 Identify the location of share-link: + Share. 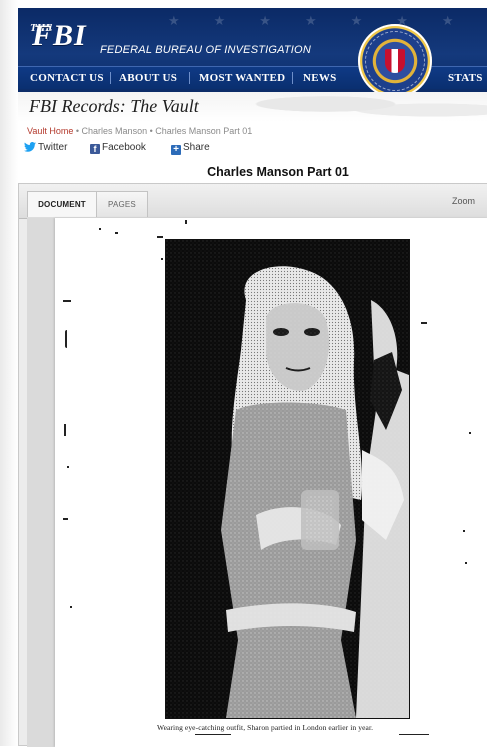
(190, 148).